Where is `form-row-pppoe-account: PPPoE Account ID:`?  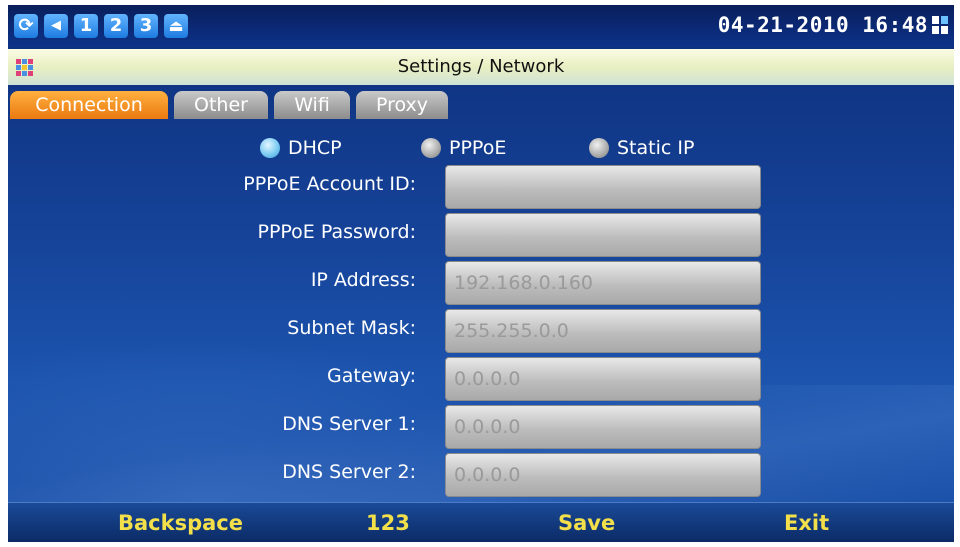
form-row-pppoe-account: PPPoE Account ID: is located at coordinates (481, 187).